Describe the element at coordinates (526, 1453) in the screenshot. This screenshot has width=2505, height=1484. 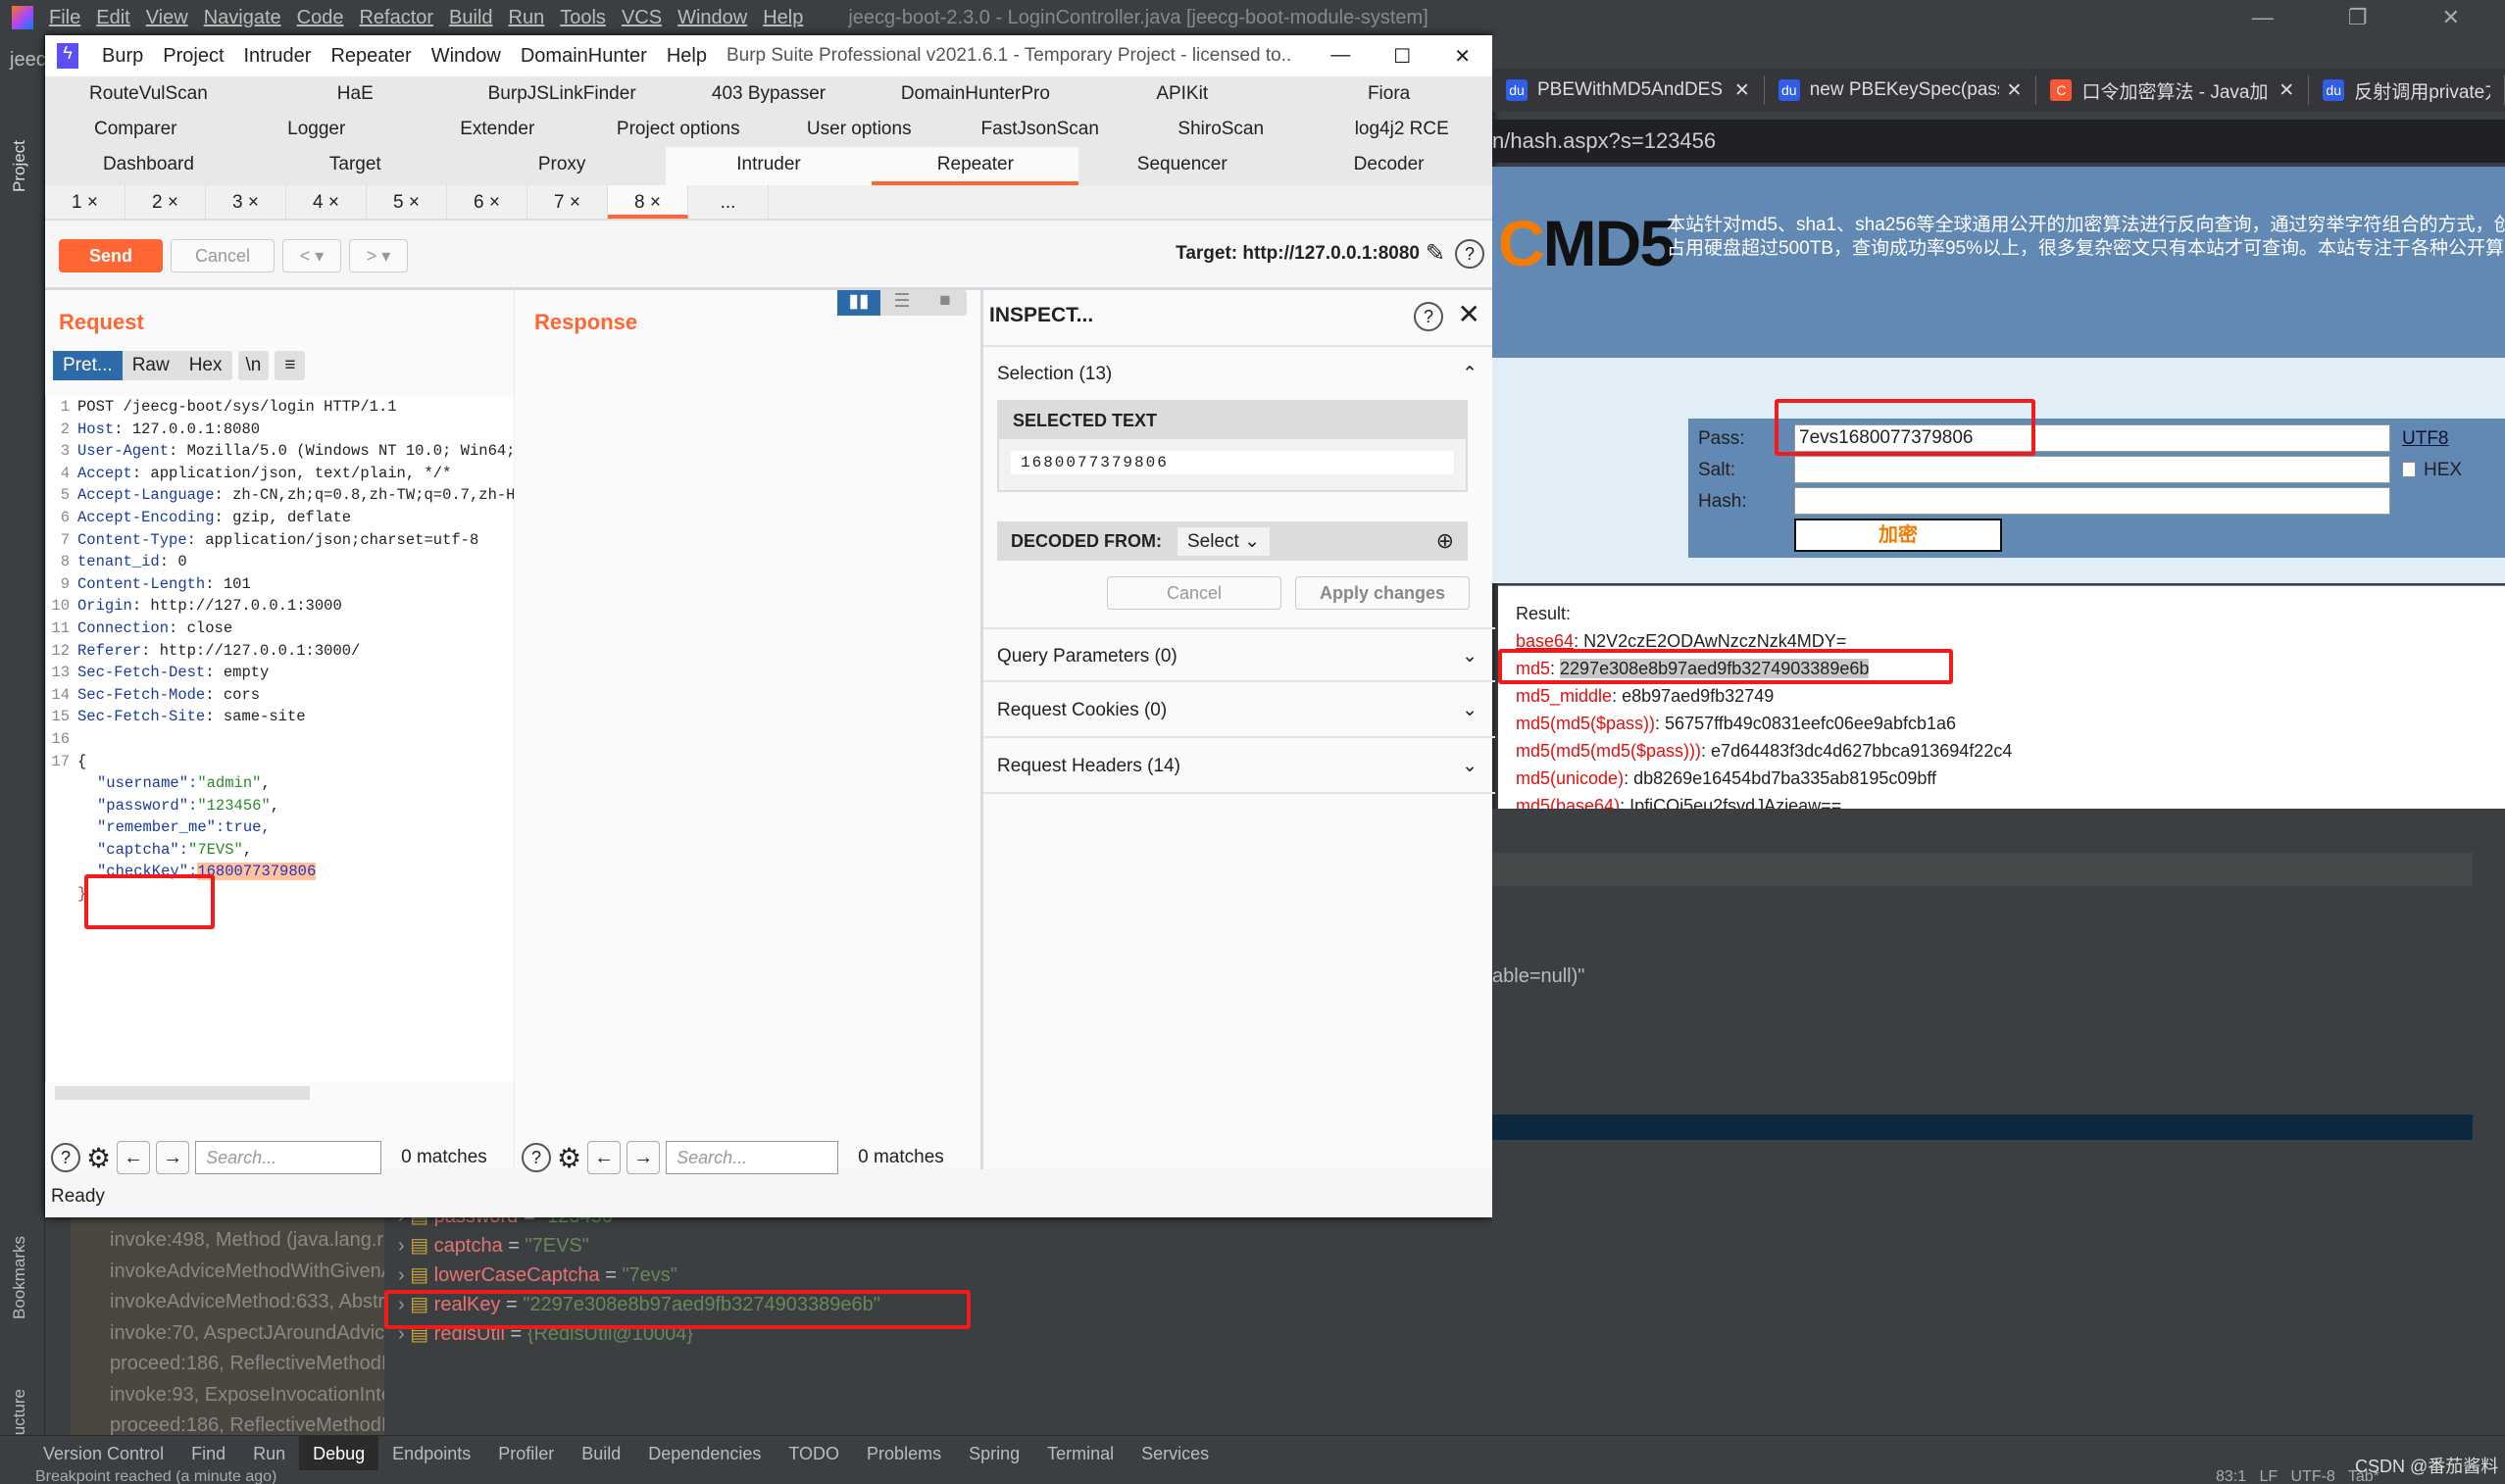
I see `tool-profiler: Profiler` at that location.